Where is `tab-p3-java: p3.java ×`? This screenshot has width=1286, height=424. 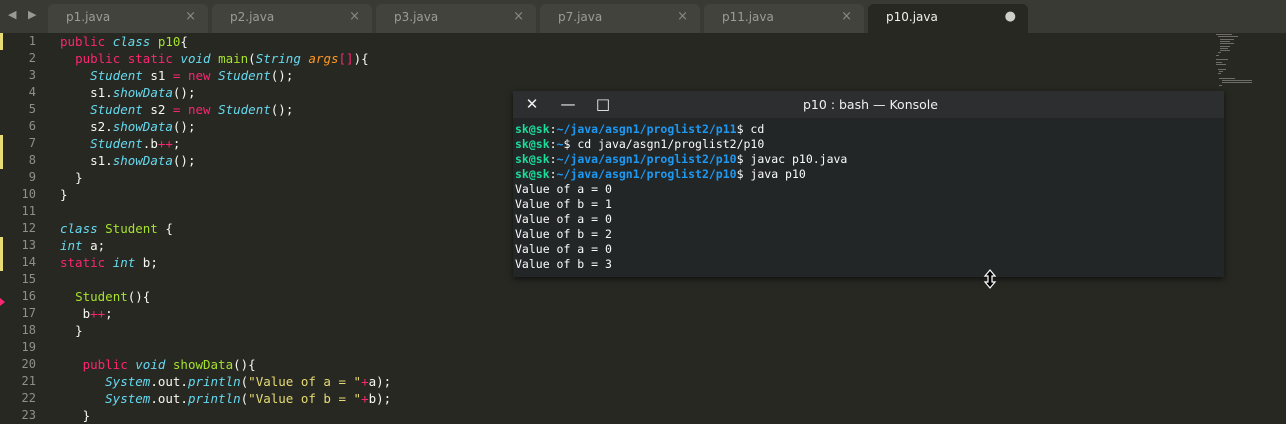
tab-p3-java: p3.java × is located at coordinates (456, 18).